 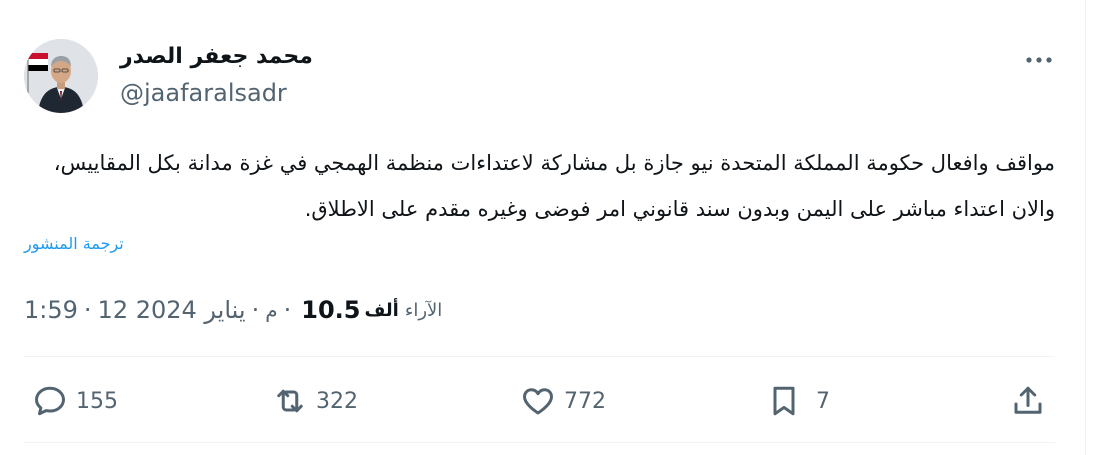 What do you see at coordinates (798, 401) in the screenshot?
I see `bookmark-button: 7` at bounding box center [798, 401].